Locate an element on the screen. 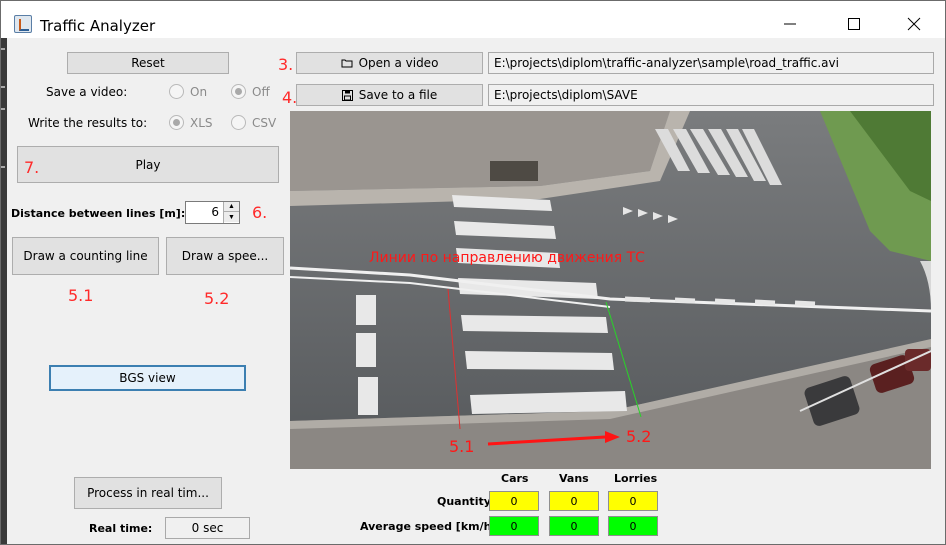 The width and height of the screenshot is (946, 545). spinner-buttons: ▲ ▼ is located at coordinates (231, 212).